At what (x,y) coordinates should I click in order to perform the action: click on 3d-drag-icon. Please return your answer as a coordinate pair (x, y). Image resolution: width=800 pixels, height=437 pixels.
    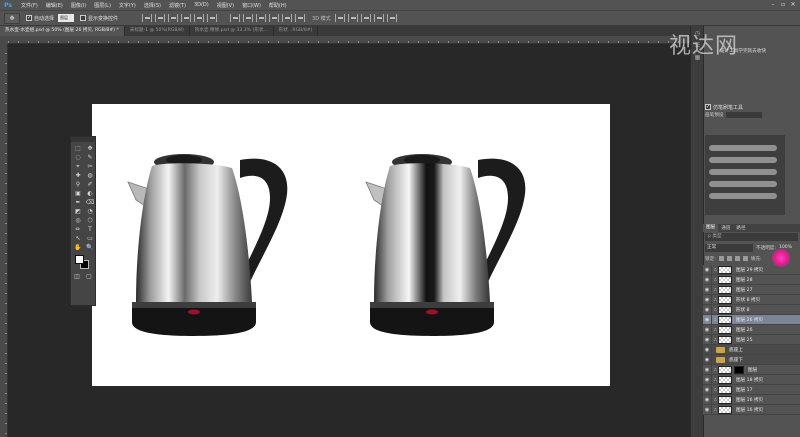
    Looking at the image, I should click on (365, 18).